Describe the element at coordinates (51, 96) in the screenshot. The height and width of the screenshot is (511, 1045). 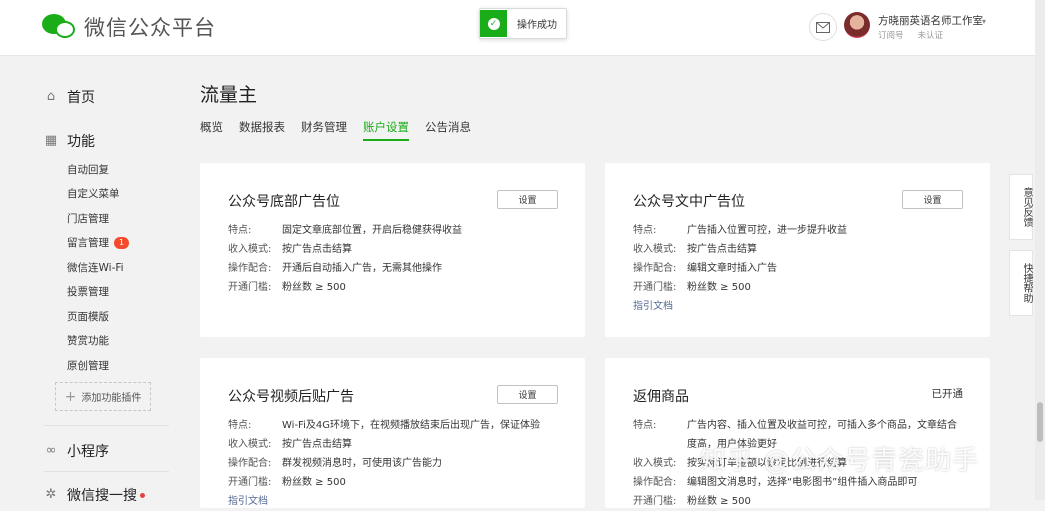
I see `home-icon: ⌂` at that location.